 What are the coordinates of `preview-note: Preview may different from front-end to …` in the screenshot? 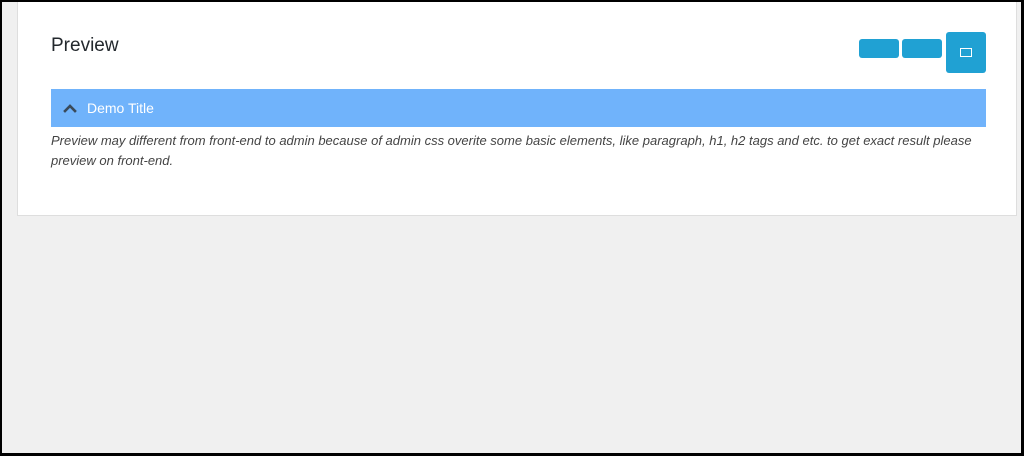 It's located at (511, 150).